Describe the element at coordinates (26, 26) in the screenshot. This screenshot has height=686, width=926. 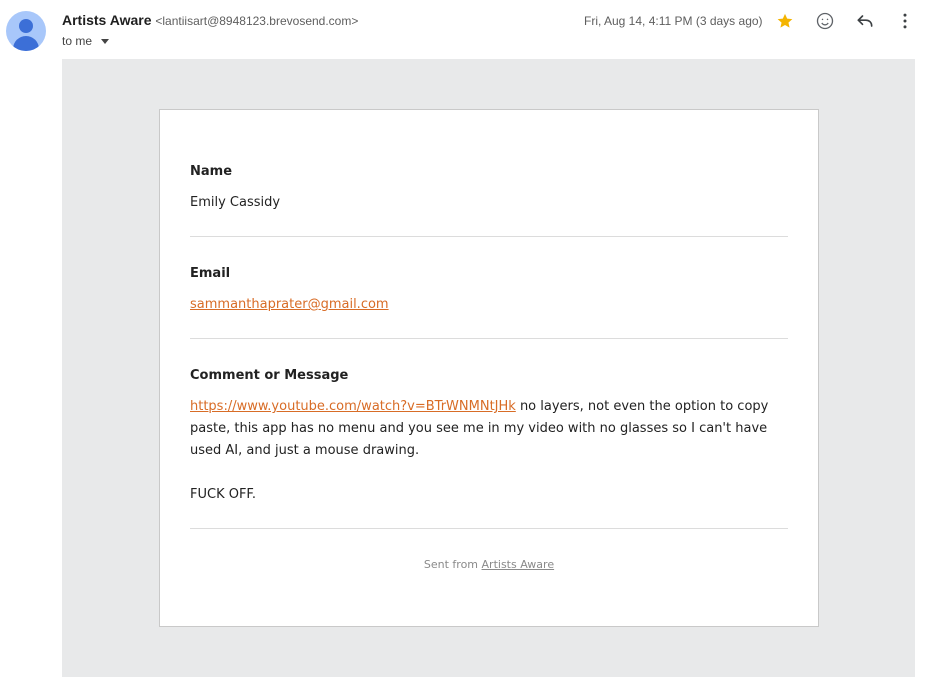
I see `avatar-head` at that location.